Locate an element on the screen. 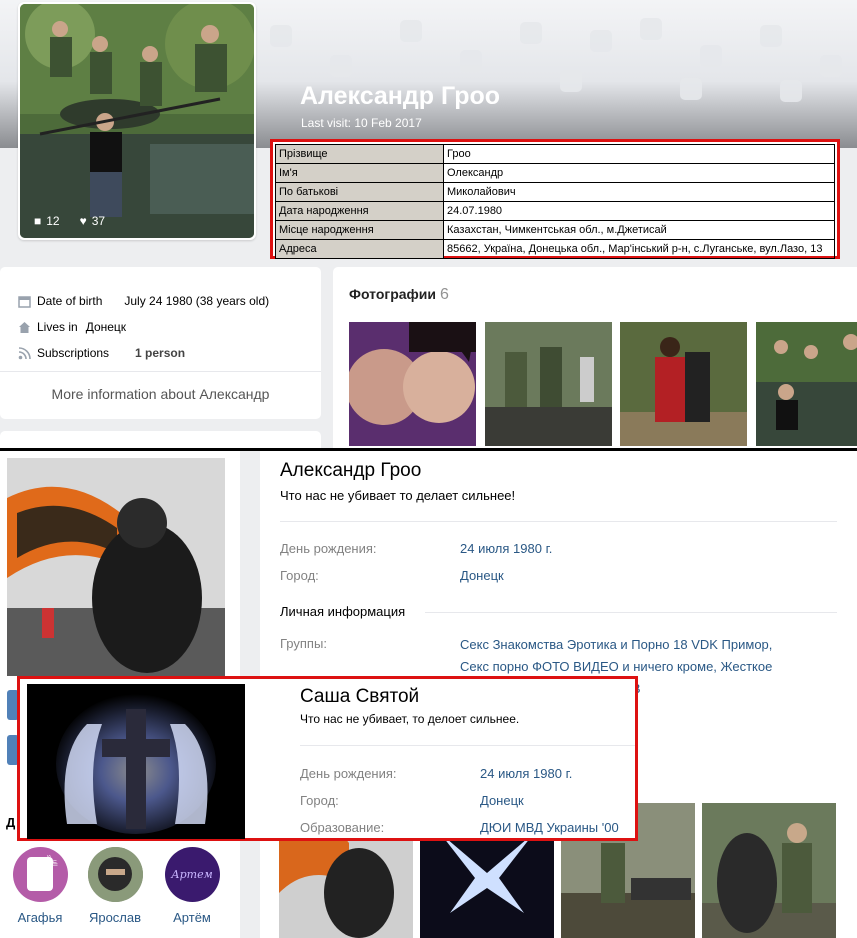 The height and width of the screenshot is (938, 857). friend-agafya: ull servic Агафья is located at coordinates (40, 886).